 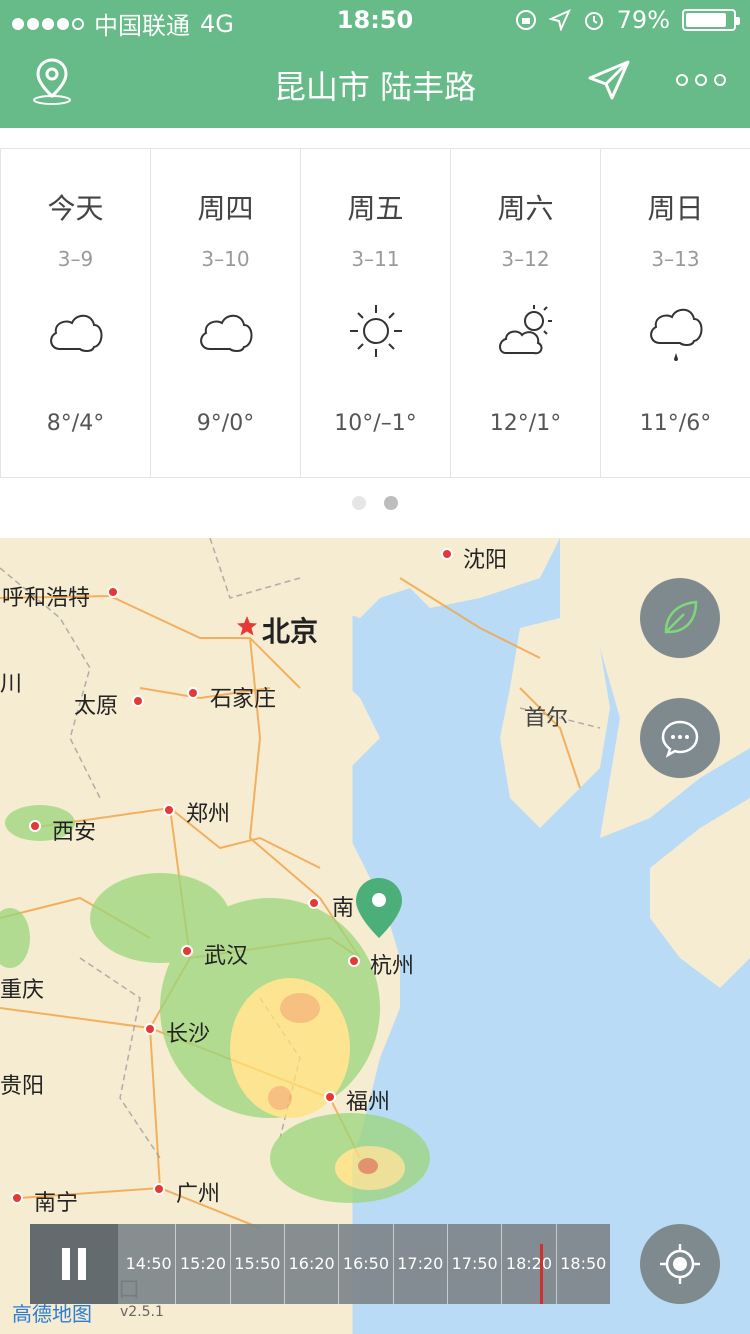 I want to click on chat-icon, so click(x=680, y=739).